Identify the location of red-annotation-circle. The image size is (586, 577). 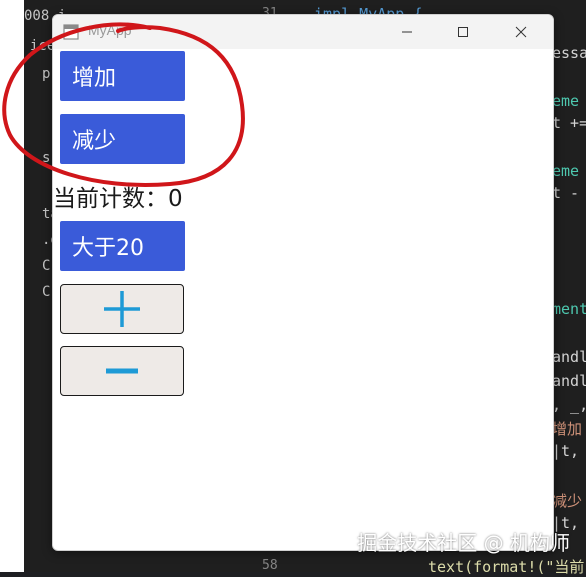
(123, 104).